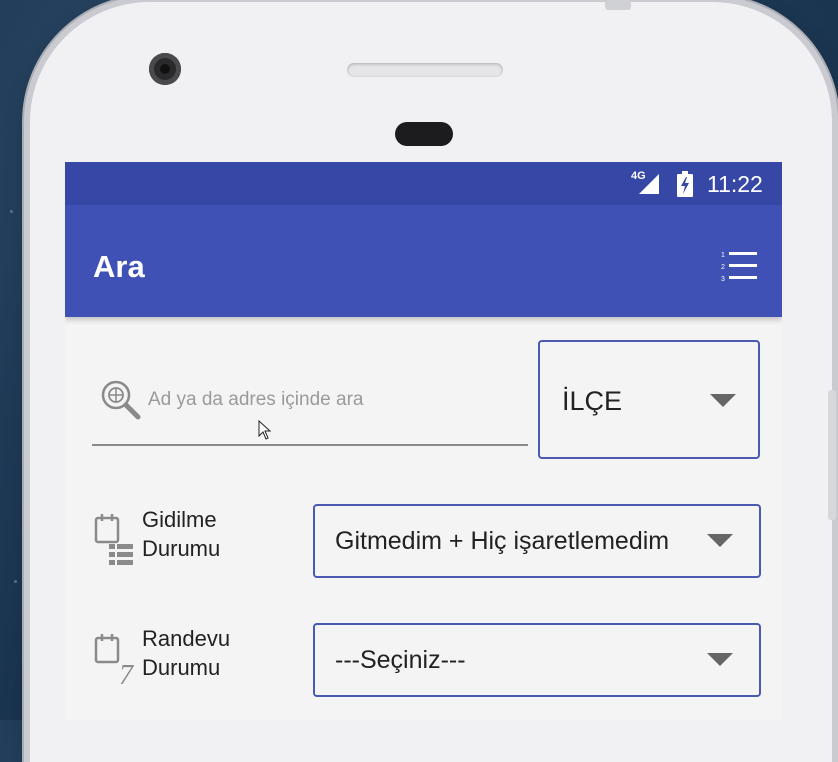 The image size is (838, 762). What do you see at coordinates (114, 662) in the screenshot?
I see `calendar-7-icon: 7` at bounding box center [114, 662].